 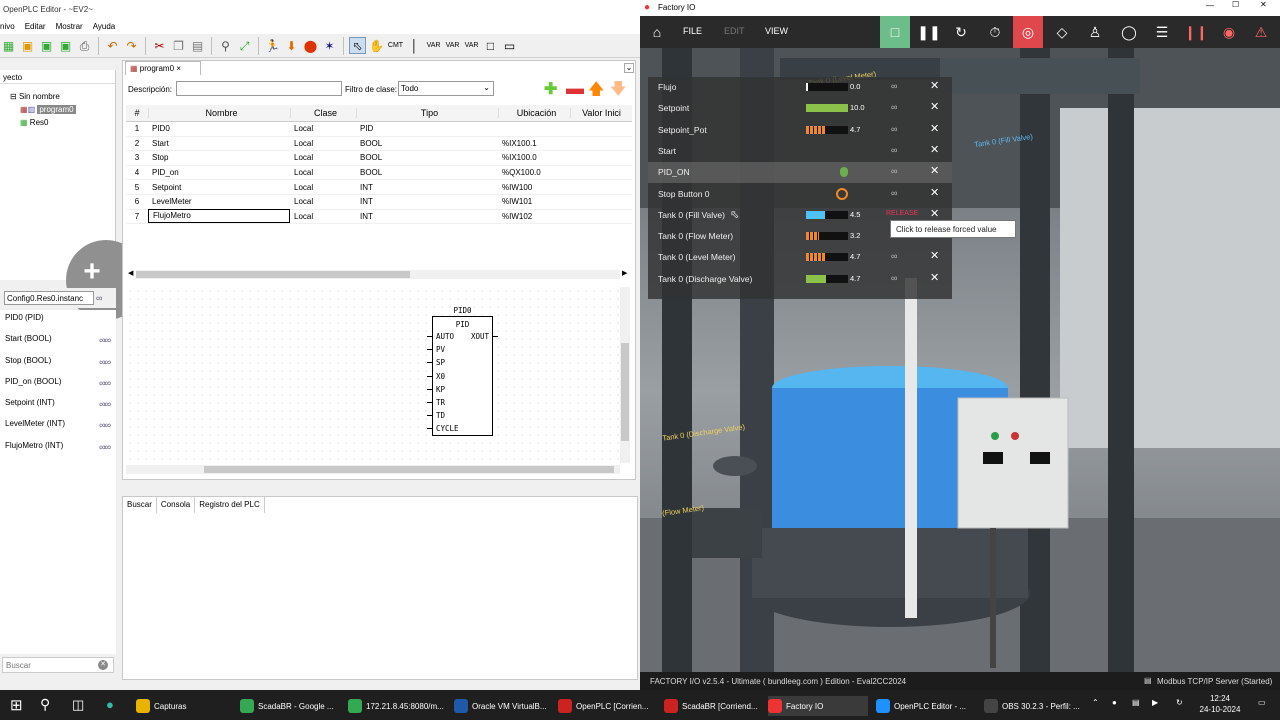 I want to click on table-cell: 5, so click(x=137, y=187).